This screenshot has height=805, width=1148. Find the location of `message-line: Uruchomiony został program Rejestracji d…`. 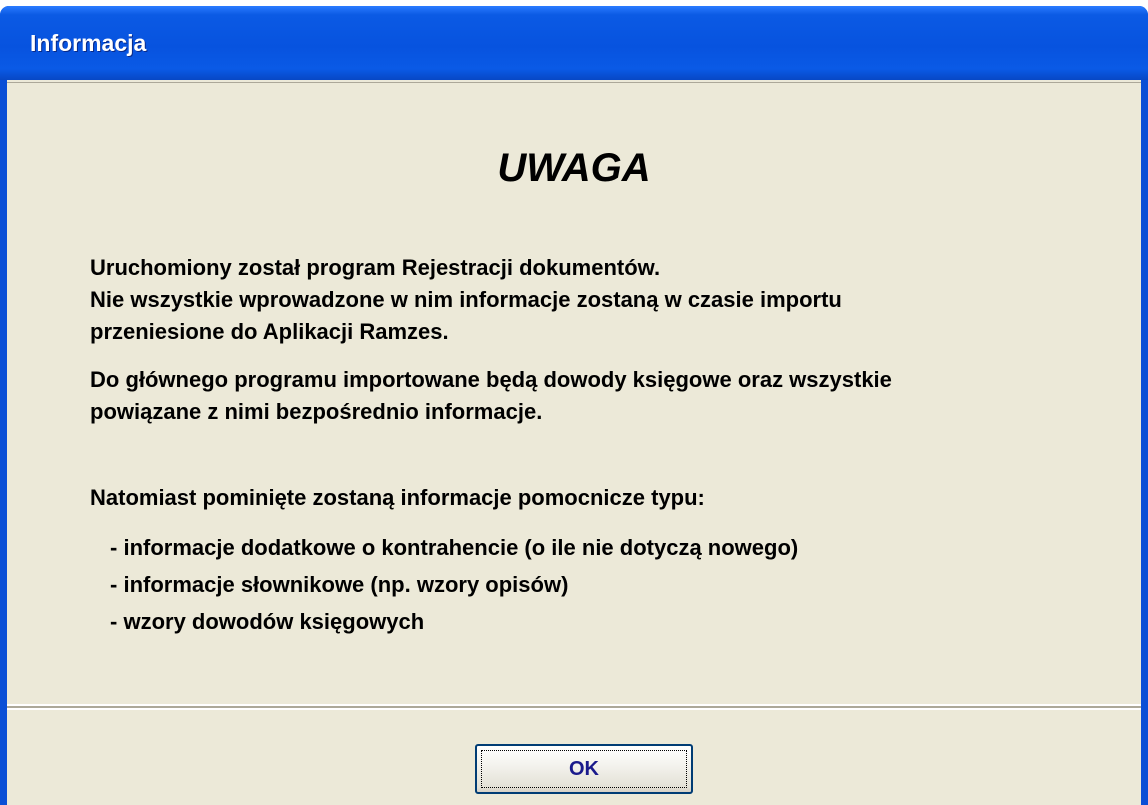

message-line: Uruchomiony został program Rejestracji d… is located at coordinates (375, 267).